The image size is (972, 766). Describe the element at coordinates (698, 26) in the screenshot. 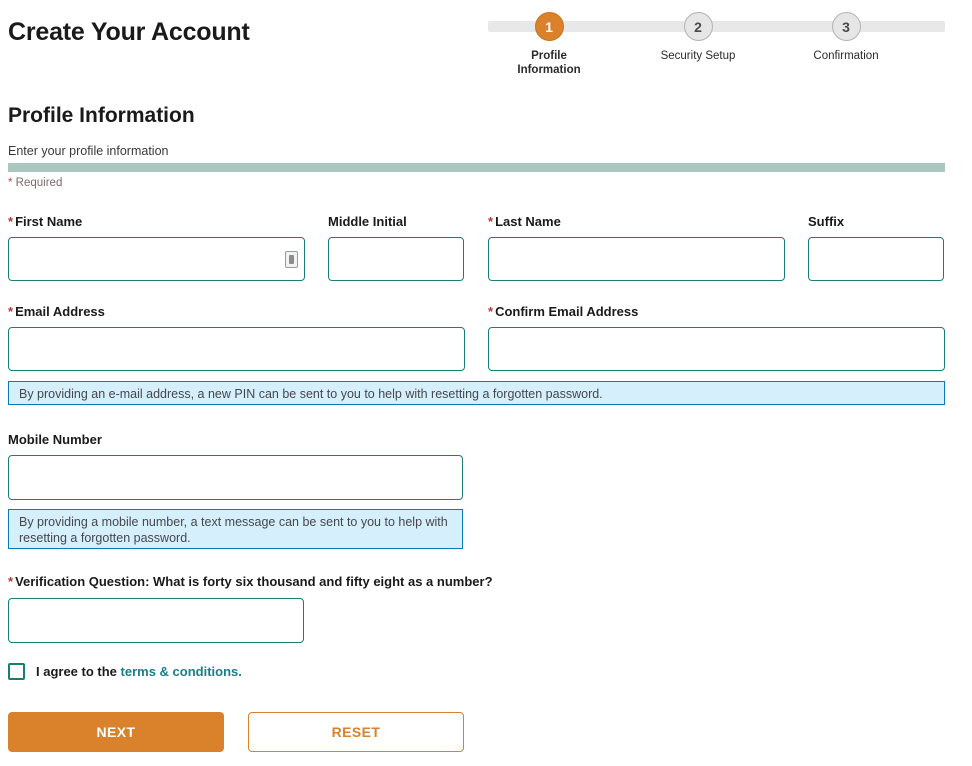

I see `step-2-circle: 2` at that location.